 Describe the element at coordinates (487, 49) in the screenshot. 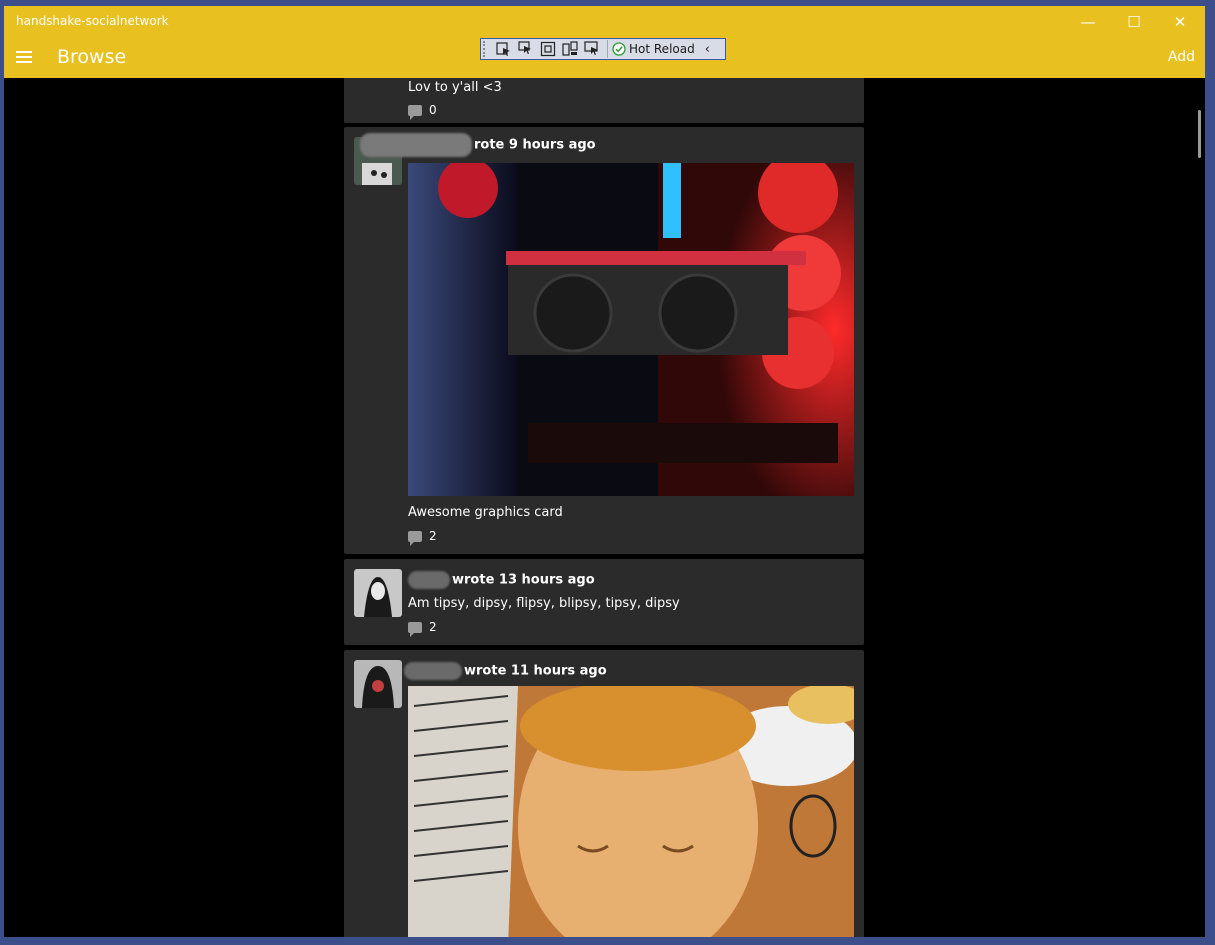

I see `toolbar-grip` at that location.